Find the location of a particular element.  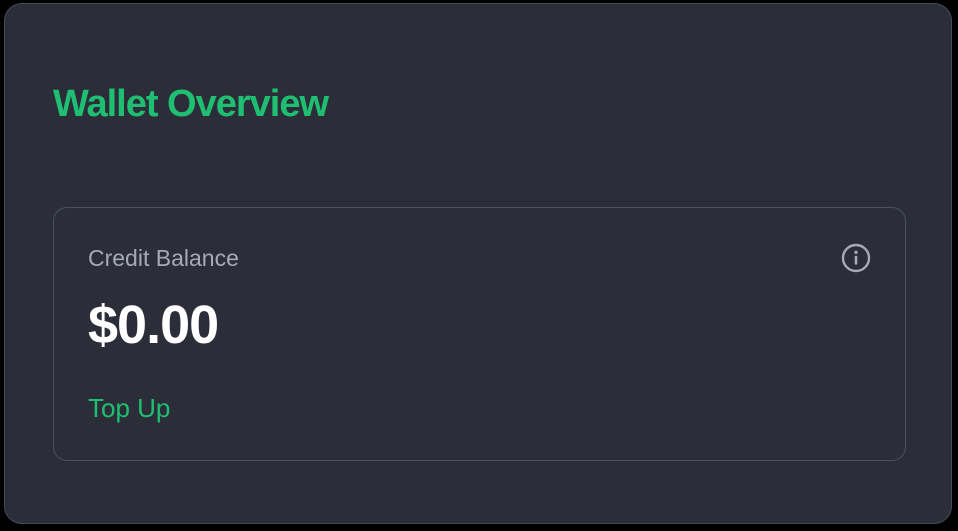

credit-balance-amount: $0.00 is located at coordinates (153, 325).